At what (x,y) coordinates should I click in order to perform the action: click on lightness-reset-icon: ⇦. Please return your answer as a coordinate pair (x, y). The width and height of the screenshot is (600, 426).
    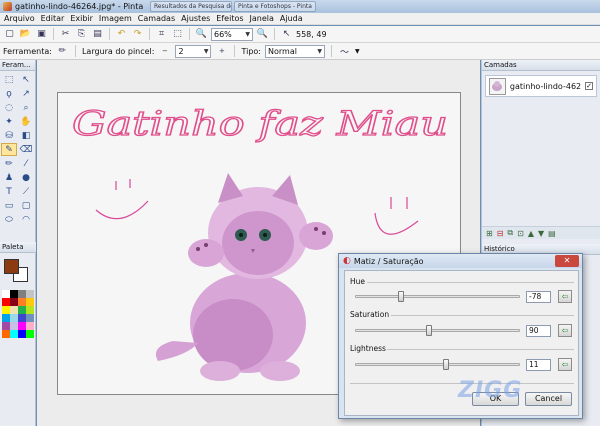
    Looking at the image, I should click on (565, 364).